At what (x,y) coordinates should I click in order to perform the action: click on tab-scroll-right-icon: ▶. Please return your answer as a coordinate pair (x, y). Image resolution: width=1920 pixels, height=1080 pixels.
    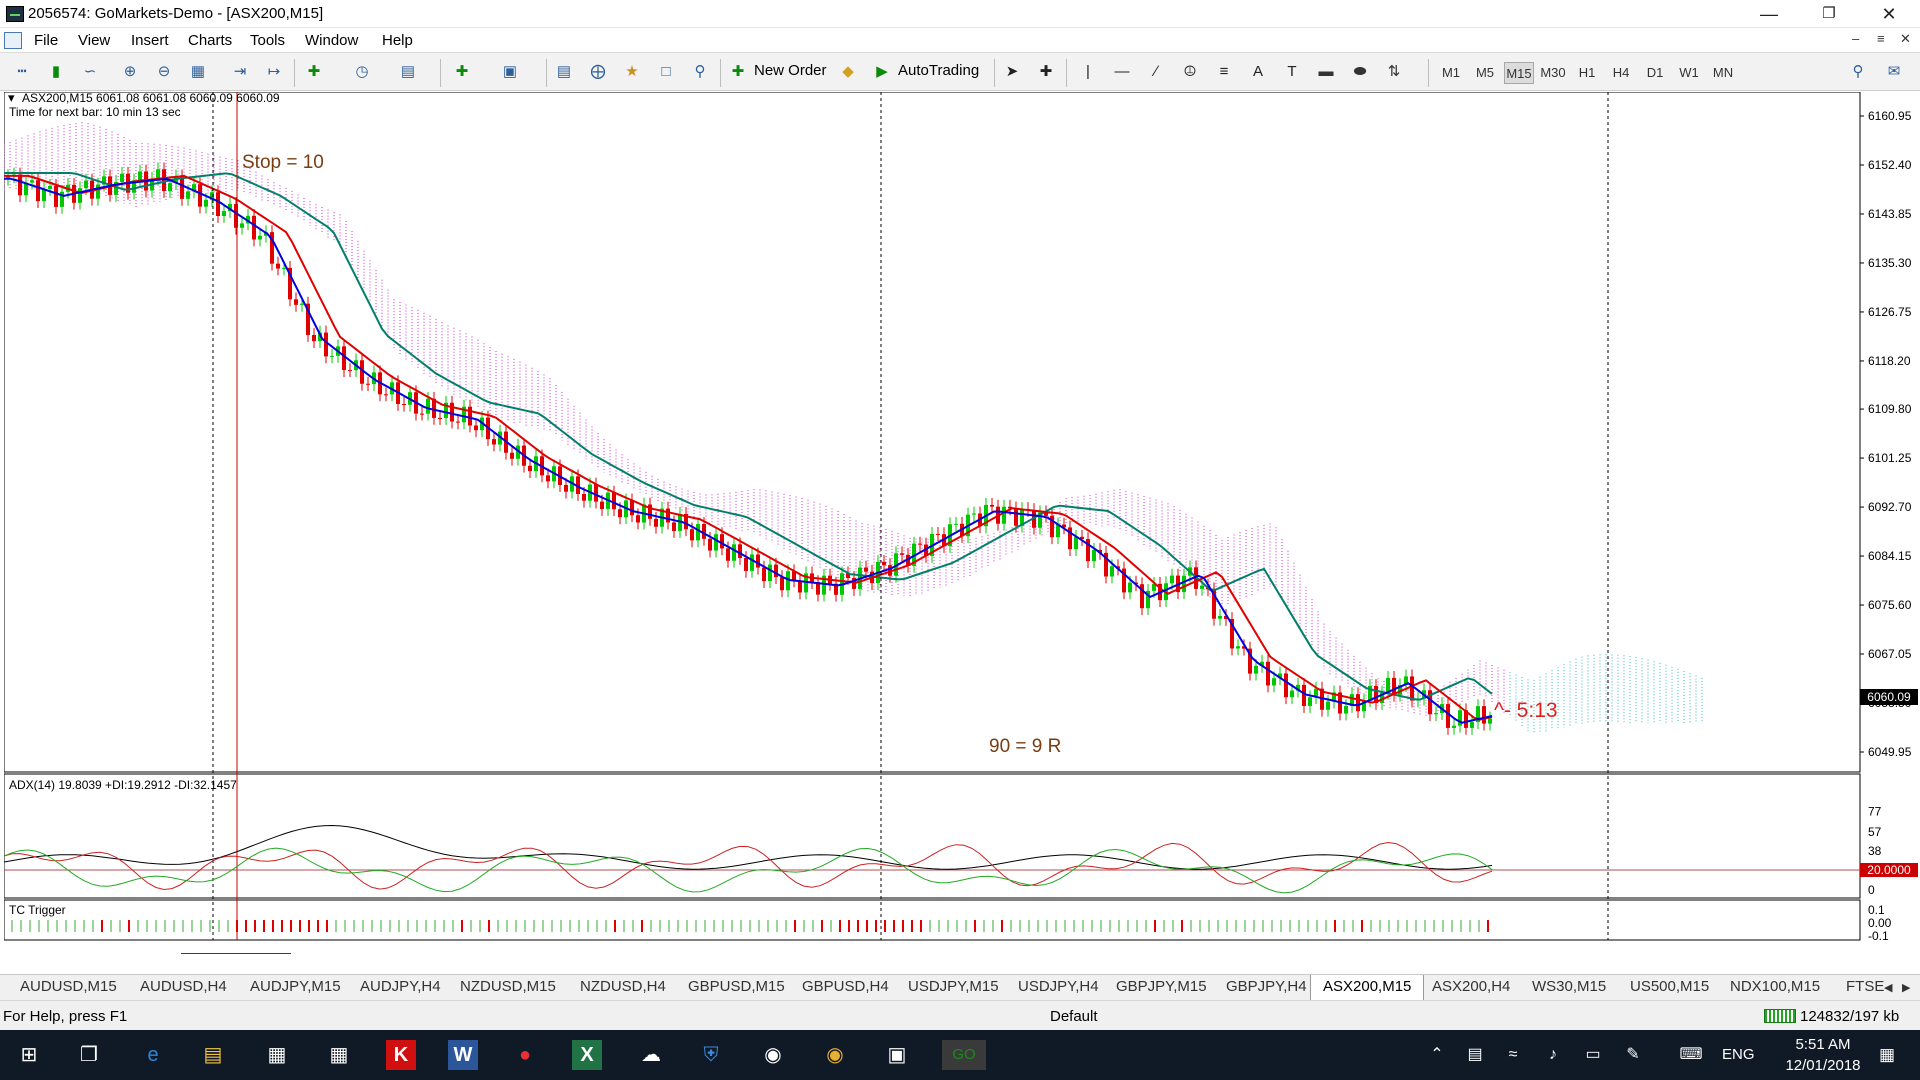
    Looking at the image, I should click on (1906, 987).